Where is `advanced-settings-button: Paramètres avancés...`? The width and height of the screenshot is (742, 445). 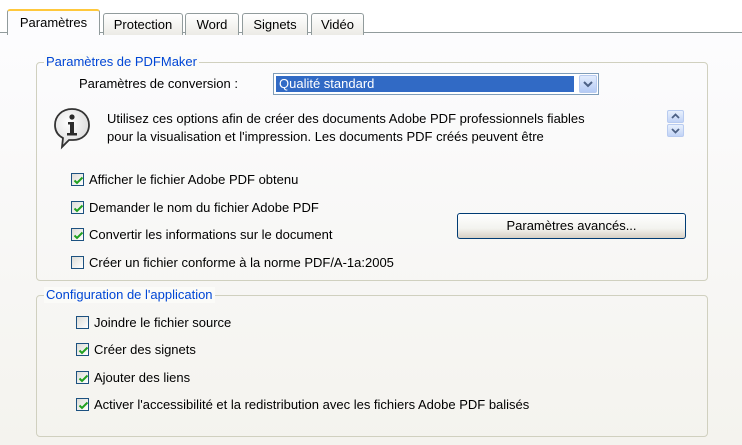
advanced-settings-button: Paramètres avancés... is located at coordinates (571, 226).